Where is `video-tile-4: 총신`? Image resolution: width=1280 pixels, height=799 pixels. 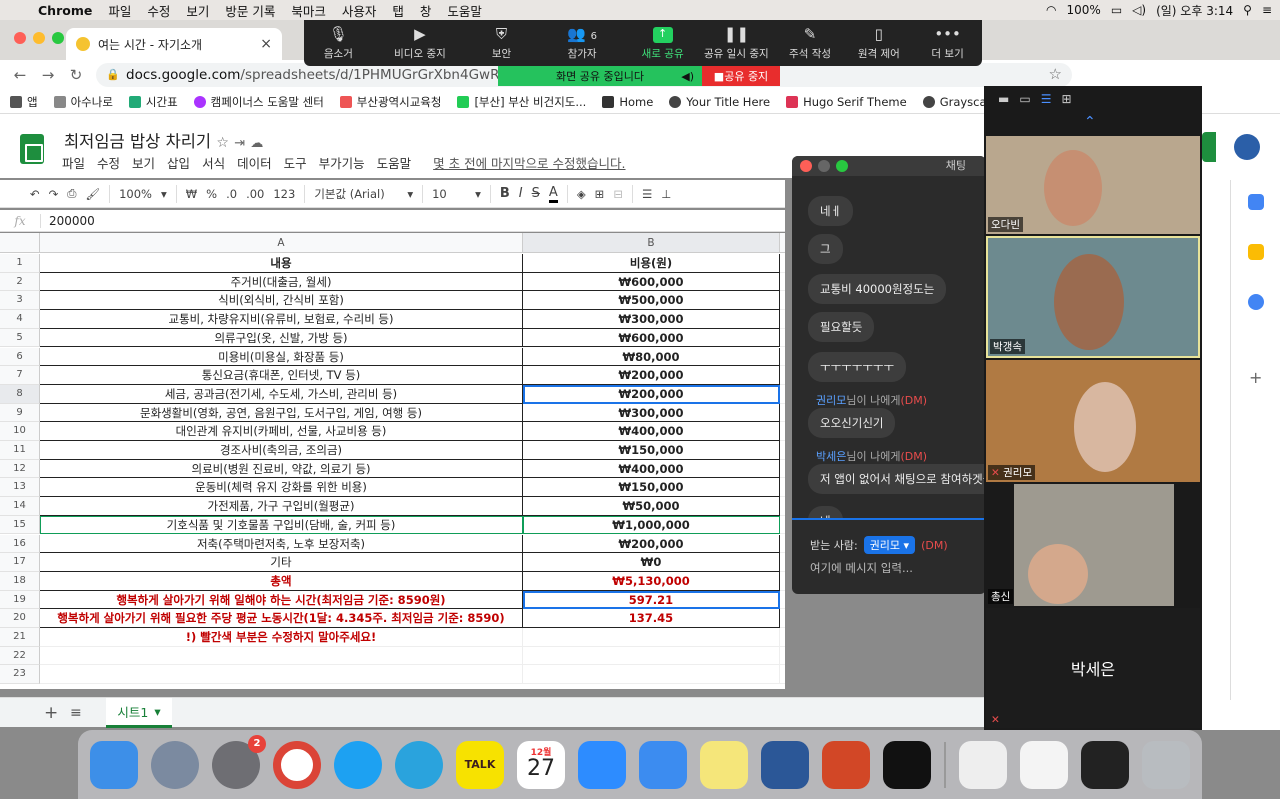 video-tile-4: 총신 is located at coordinates (1093, 545).